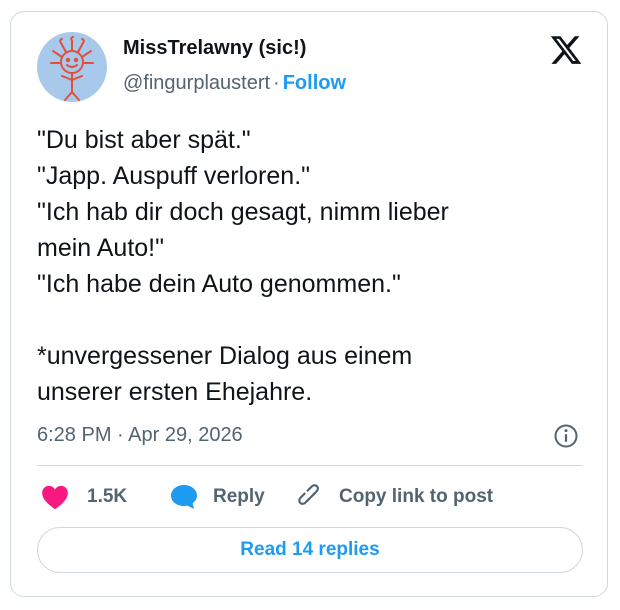 Image resolution: width=620 pixels, height=610 pixels. I want to click on heart-icon, so click(55, 497).